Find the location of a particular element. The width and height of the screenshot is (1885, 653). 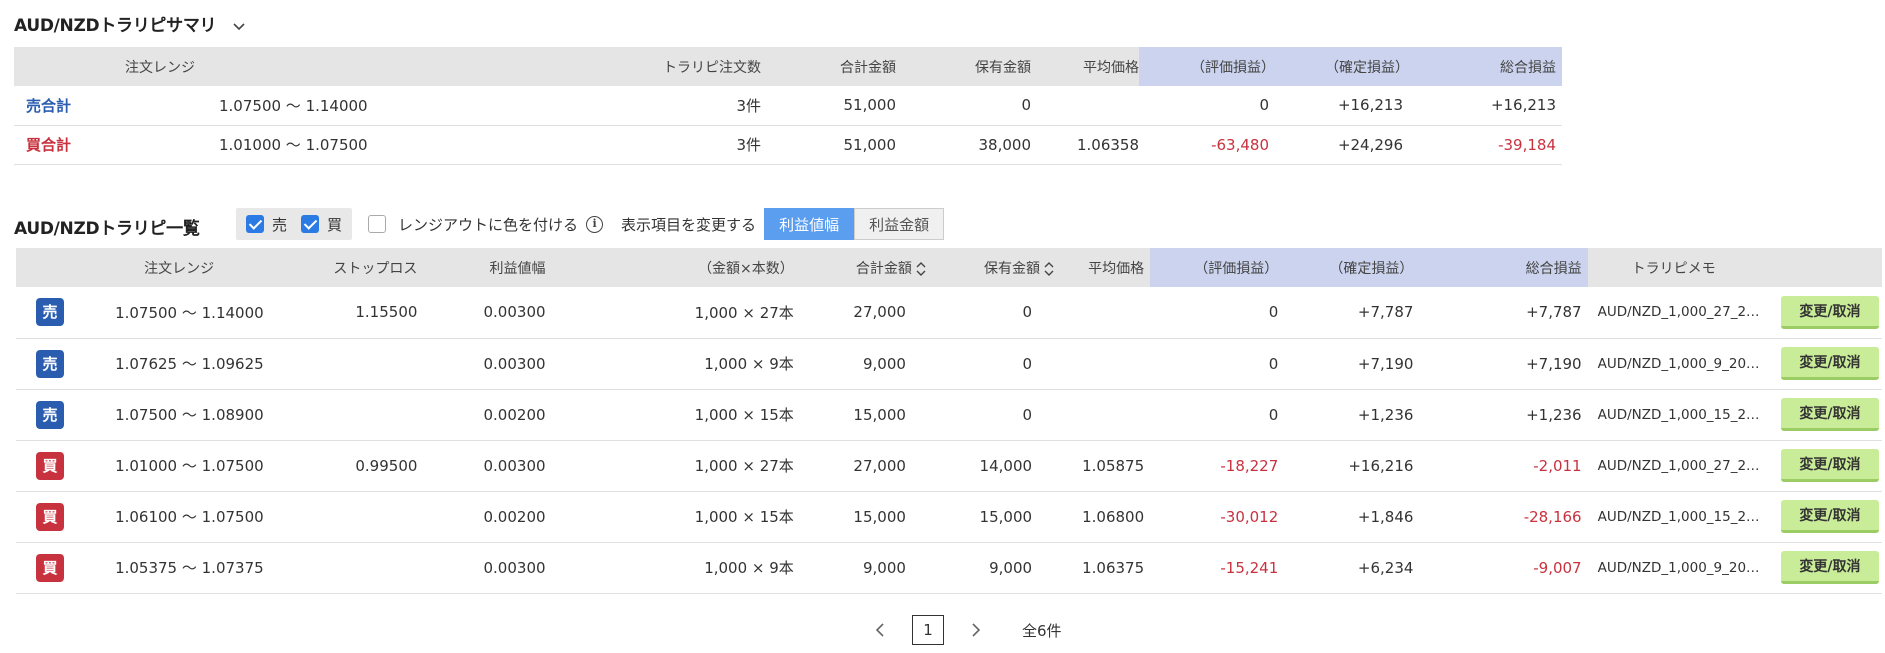

chevron-down-icon is located at coordinates (239, 26).